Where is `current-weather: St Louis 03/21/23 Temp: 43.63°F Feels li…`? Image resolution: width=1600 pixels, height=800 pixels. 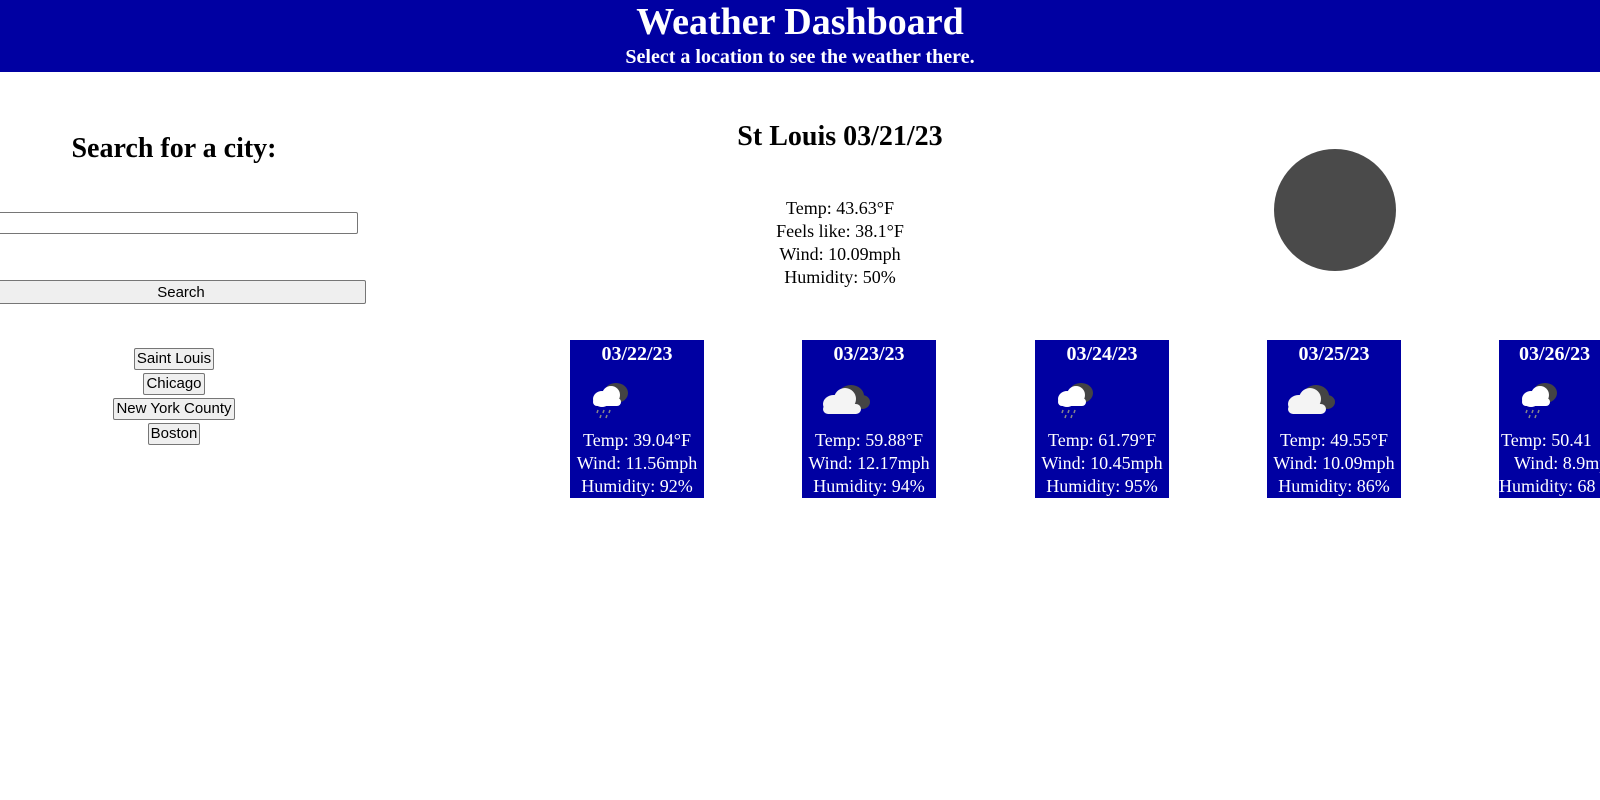
current-weather: St Louis 03/21/23 Temp: 43.63°F Feels li… is located at coordinates (840, 204).